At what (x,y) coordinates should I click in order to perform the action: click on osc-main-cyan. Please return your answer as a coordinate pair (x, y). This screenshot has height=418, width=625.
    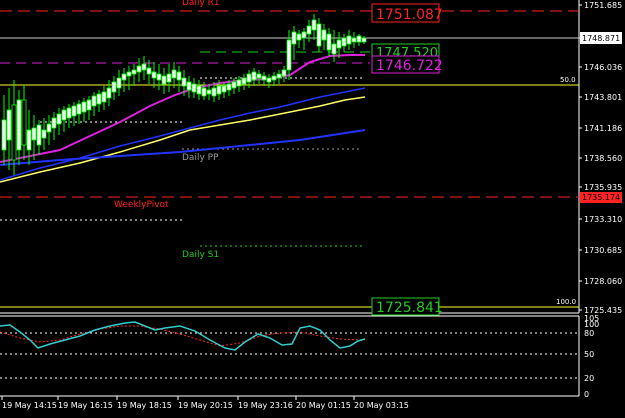
    Looking at the image, I should click on (183, 336).